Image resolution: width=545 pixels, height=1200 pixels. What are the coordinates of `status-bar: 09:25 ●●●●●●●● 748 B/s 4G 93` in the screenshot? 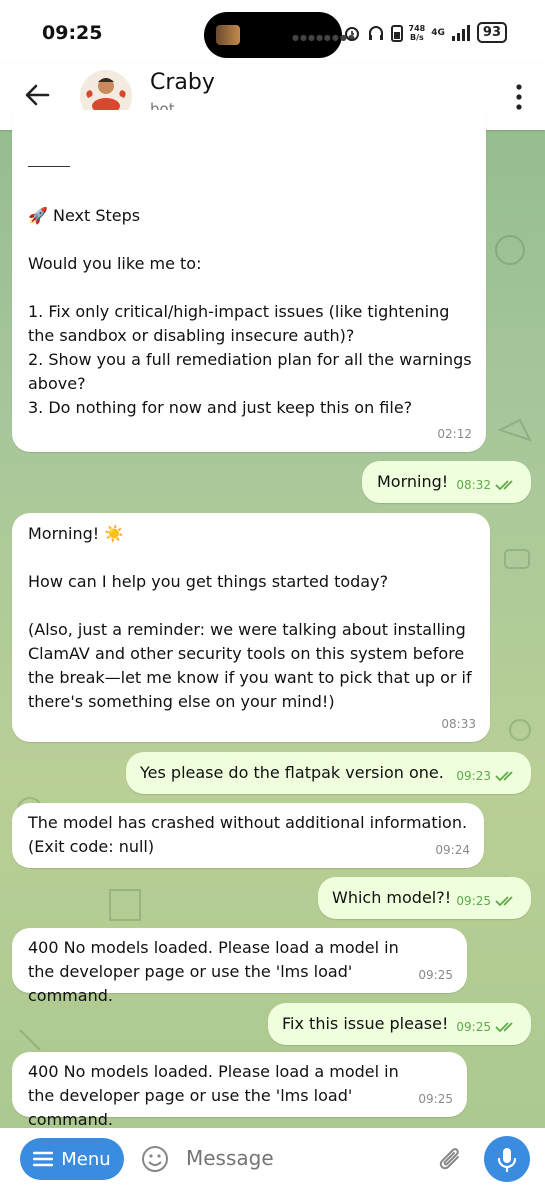 It's located at (272, 32).